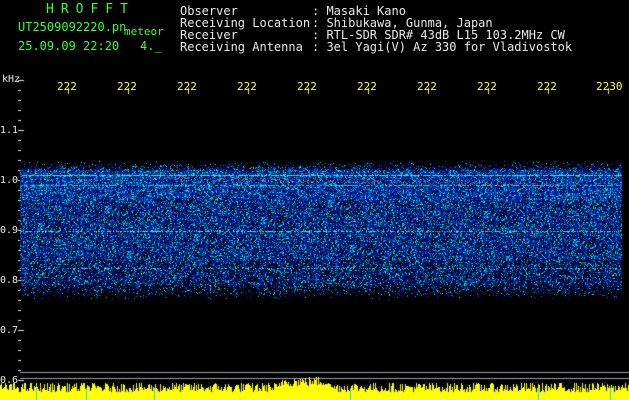 Image resolution: width=629 pixels, height=400 pixels. What do you see at coordinates (151, 46) in the screenshot?
I see `meteor-counter: 4._` at bounding box center [151, 46].